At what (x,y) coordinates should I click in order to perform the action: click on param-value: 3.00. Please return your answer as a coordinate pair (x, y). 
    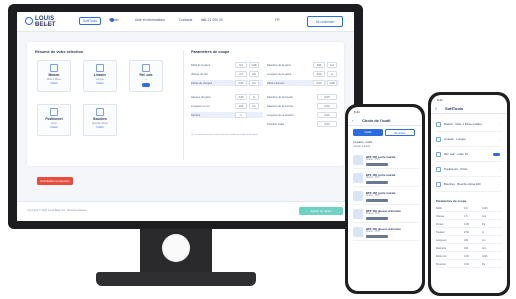
    Looking at the image, I should click on (319, 74).